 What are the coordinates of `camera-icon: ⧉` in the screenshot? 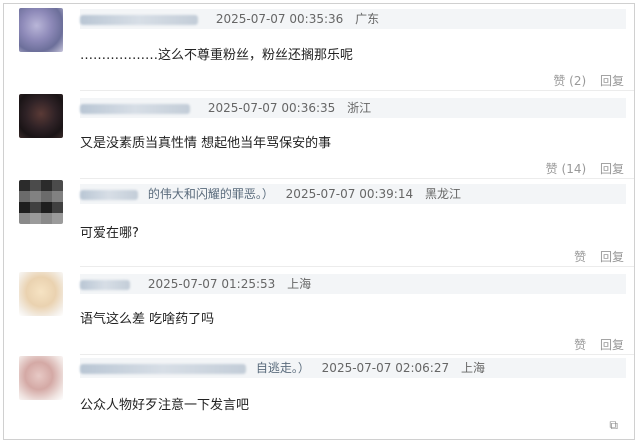 It's located at (613, 425).